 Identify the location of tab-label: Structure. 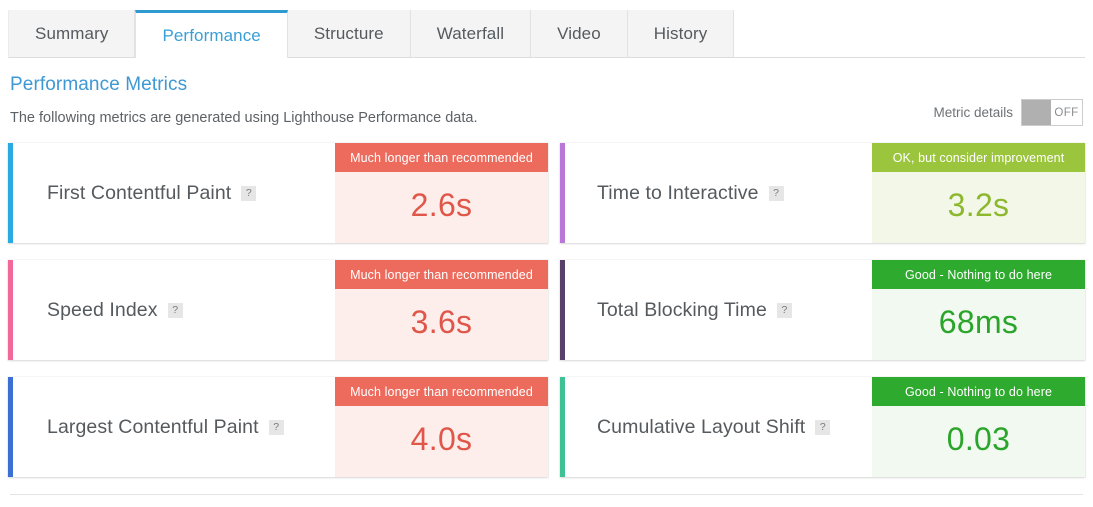
(348, 33).